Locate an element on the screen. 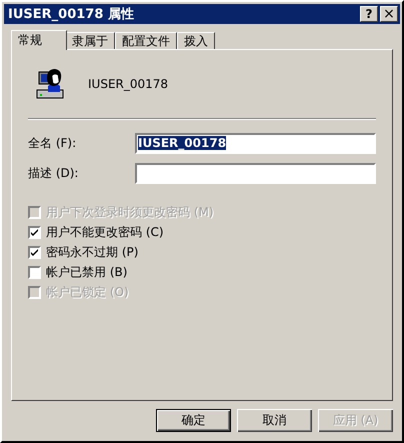 This screenshot has height=443, width=404. checkbox-label: 帐户已禁用 (B) is located at coordinates (87, 272).